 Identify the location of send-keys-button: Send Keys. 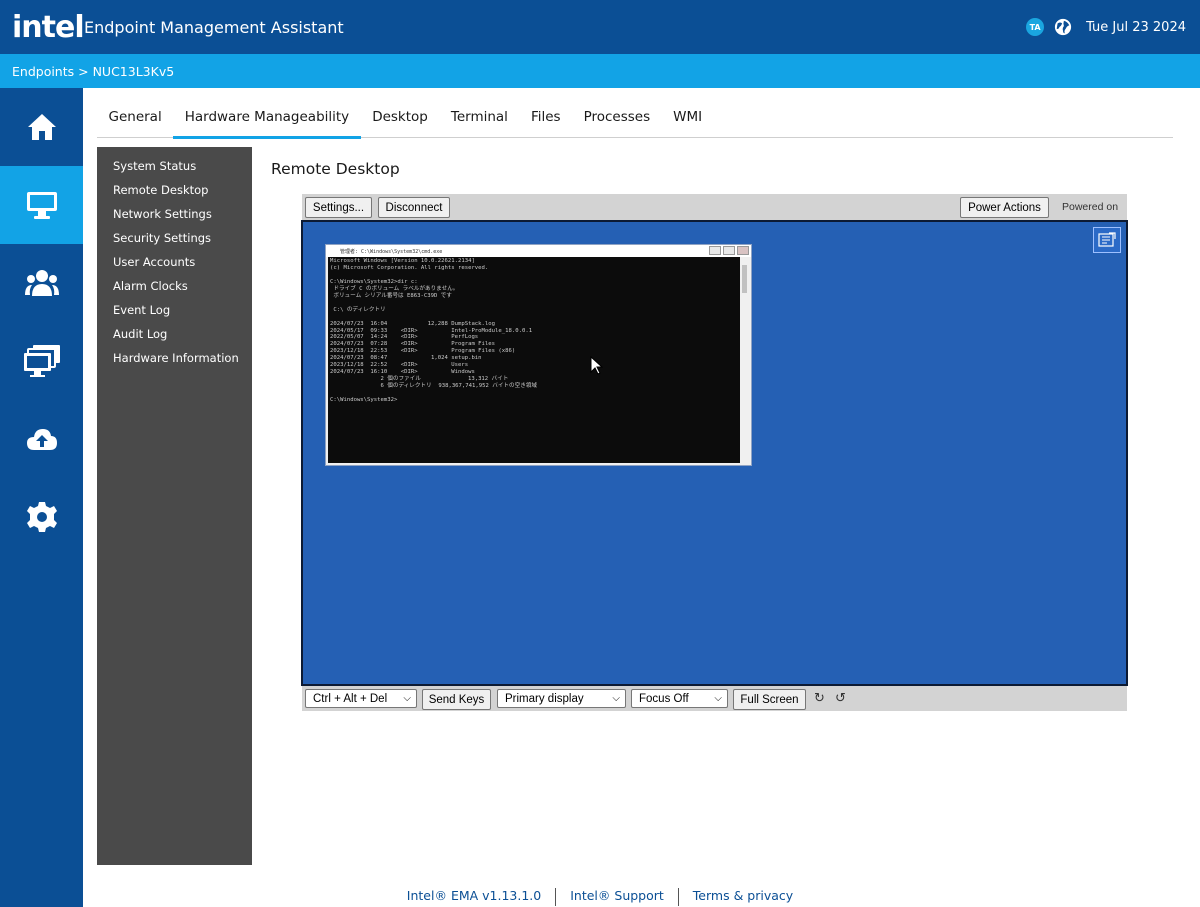
(456, 699).